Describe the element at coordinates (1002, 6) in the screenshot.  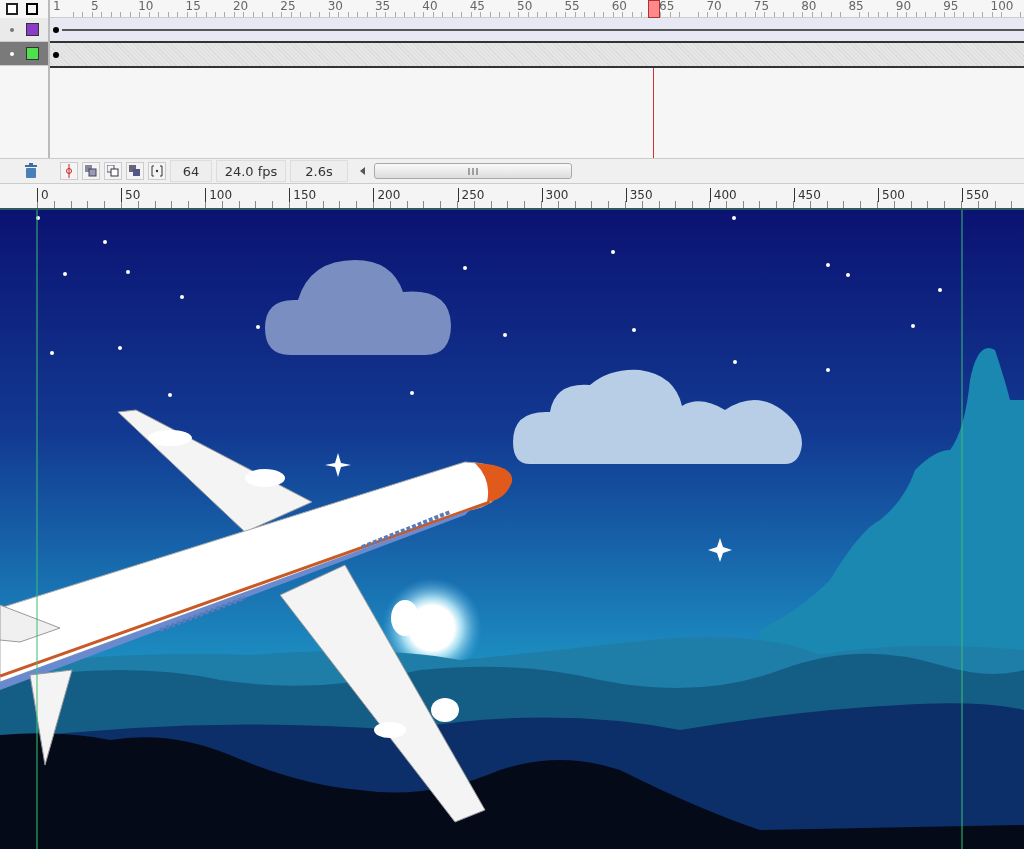
I see `frame-number: 100` at that location.